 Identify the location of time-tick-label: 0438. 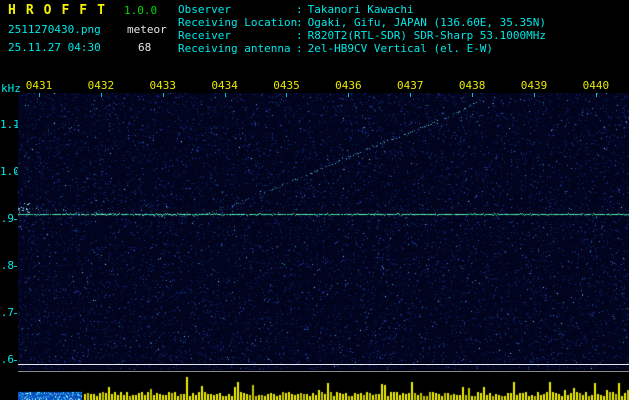
(472, 85).